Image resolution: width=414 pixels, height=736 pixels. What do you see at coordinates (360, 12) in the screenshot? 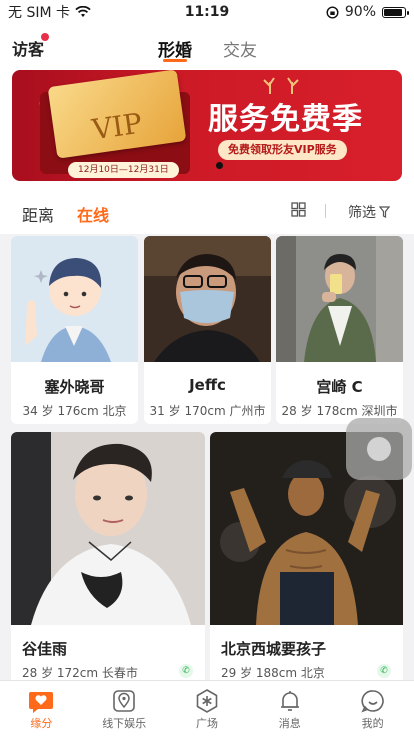
I see `battery-percent: 90%` at bounding box center [360, 12].